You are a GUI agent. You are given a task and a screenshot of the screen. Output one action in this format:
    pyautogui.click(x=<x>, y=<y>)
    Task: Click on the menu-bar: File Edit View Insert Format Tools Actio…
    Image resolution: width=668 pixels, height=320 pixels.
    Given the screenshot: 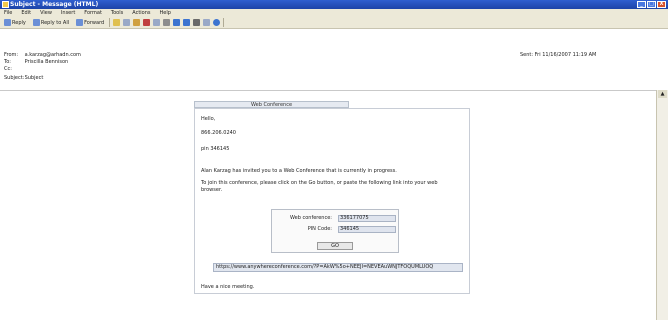 What is the action you would take?
    pyautogui.click(x=334, y=13)
    